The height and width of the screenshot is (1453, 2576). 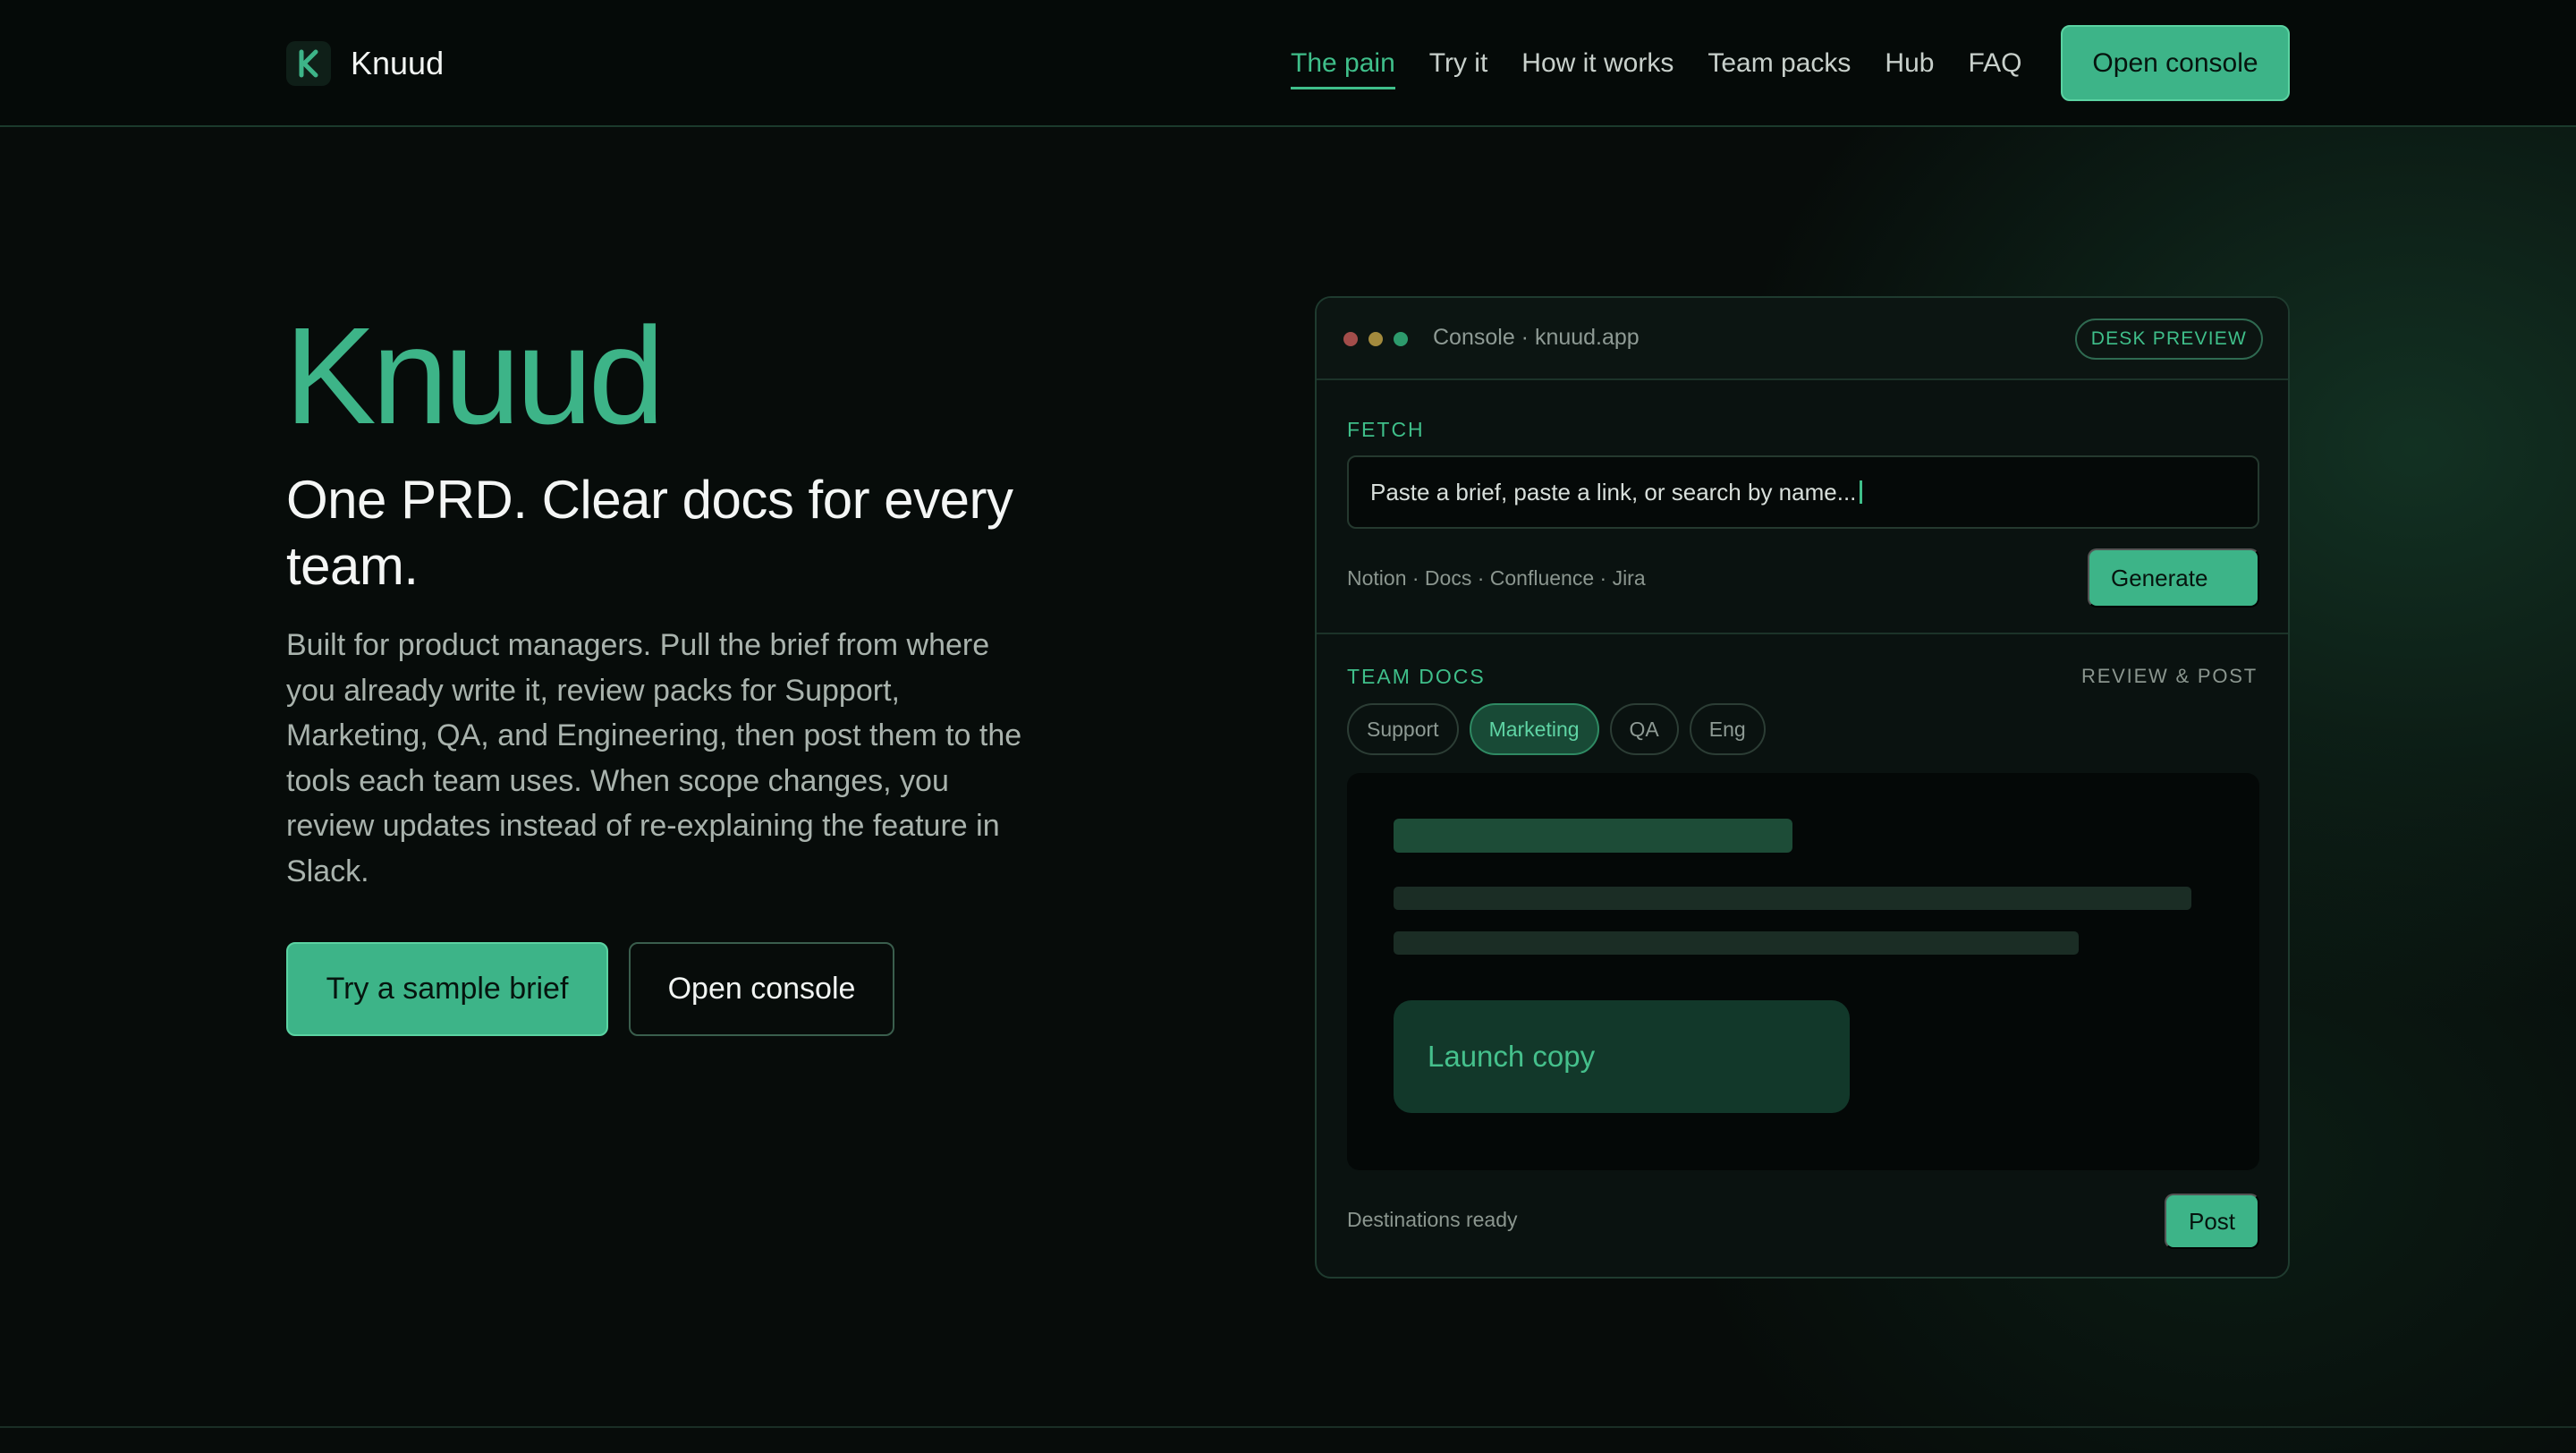 What do you see at coordinates (1458, 63) in the screenshot?
I see `nav-link-try-it: Try it` at bounding box center [1458, 63].